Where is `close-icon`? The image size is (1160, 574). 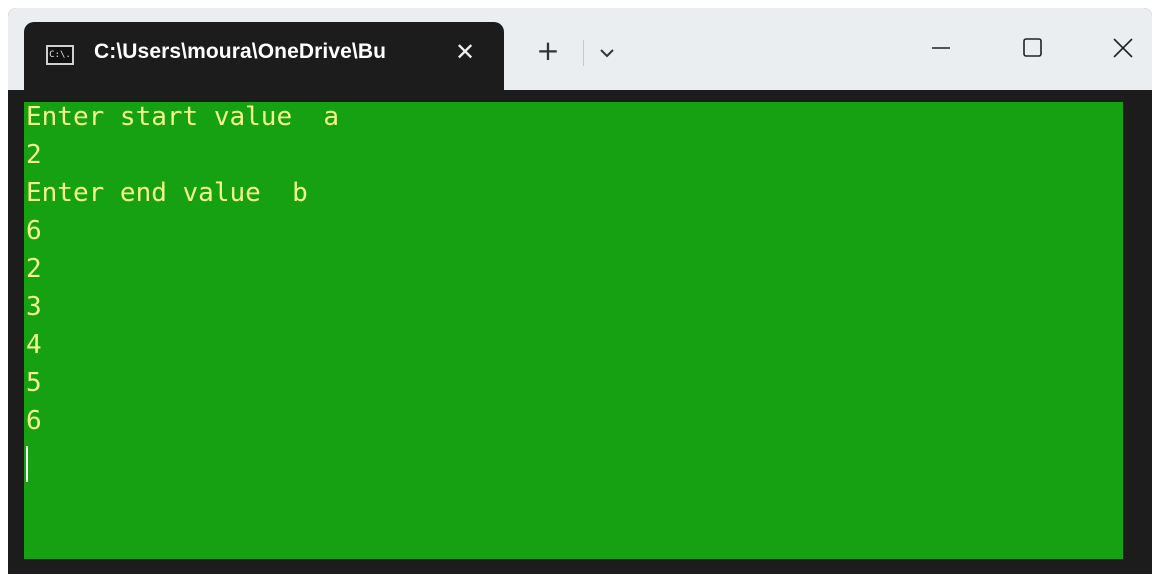 close-icon is located at coordinates (1123, 48).